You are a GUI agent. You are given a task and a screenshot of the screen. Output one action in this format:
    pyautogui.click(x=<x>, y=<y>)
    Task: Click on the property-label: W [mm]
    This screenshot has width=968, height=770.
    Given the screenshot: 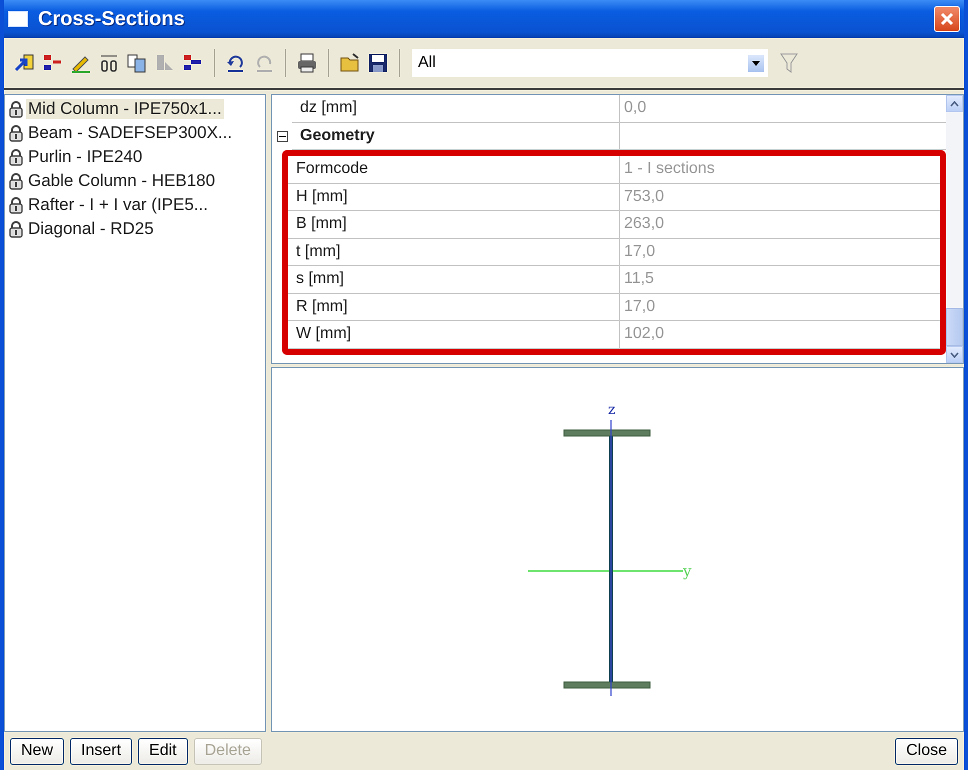 What is the action you would take?
    pyautogui.click(x=454, y=334)
    